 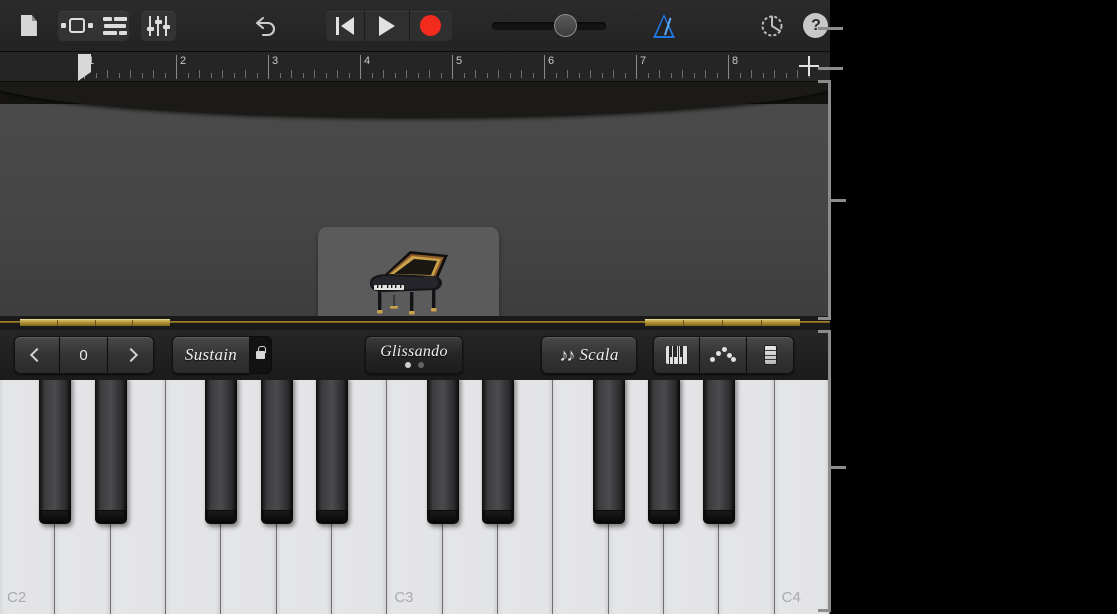 I want to click on sustain-button: Sustain, so click(x=211, y=355).